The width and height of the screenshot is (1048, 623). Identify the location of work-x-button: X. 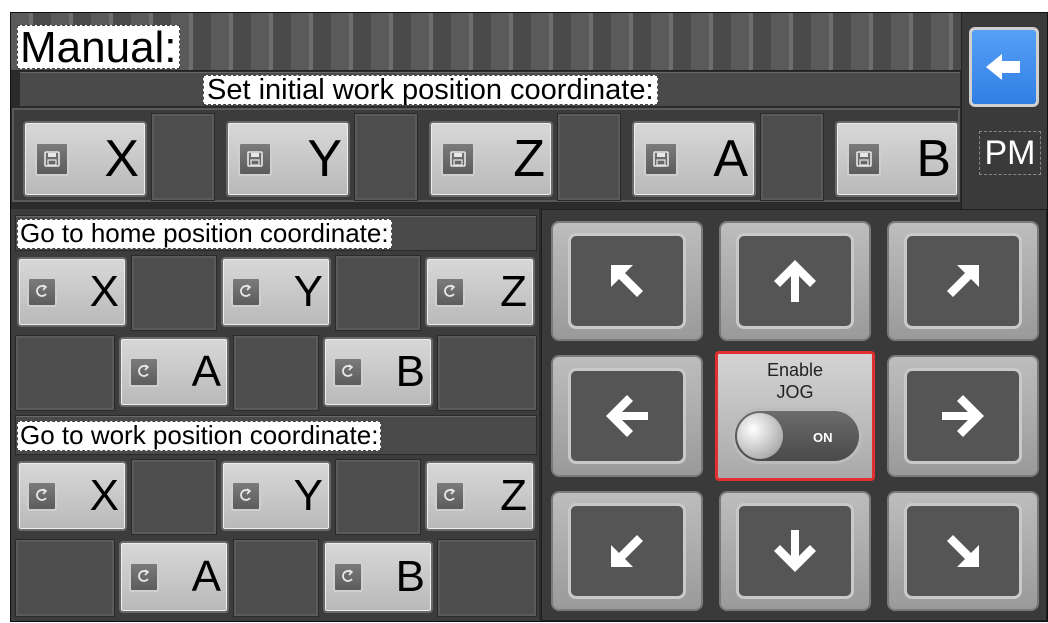
(72, 496).